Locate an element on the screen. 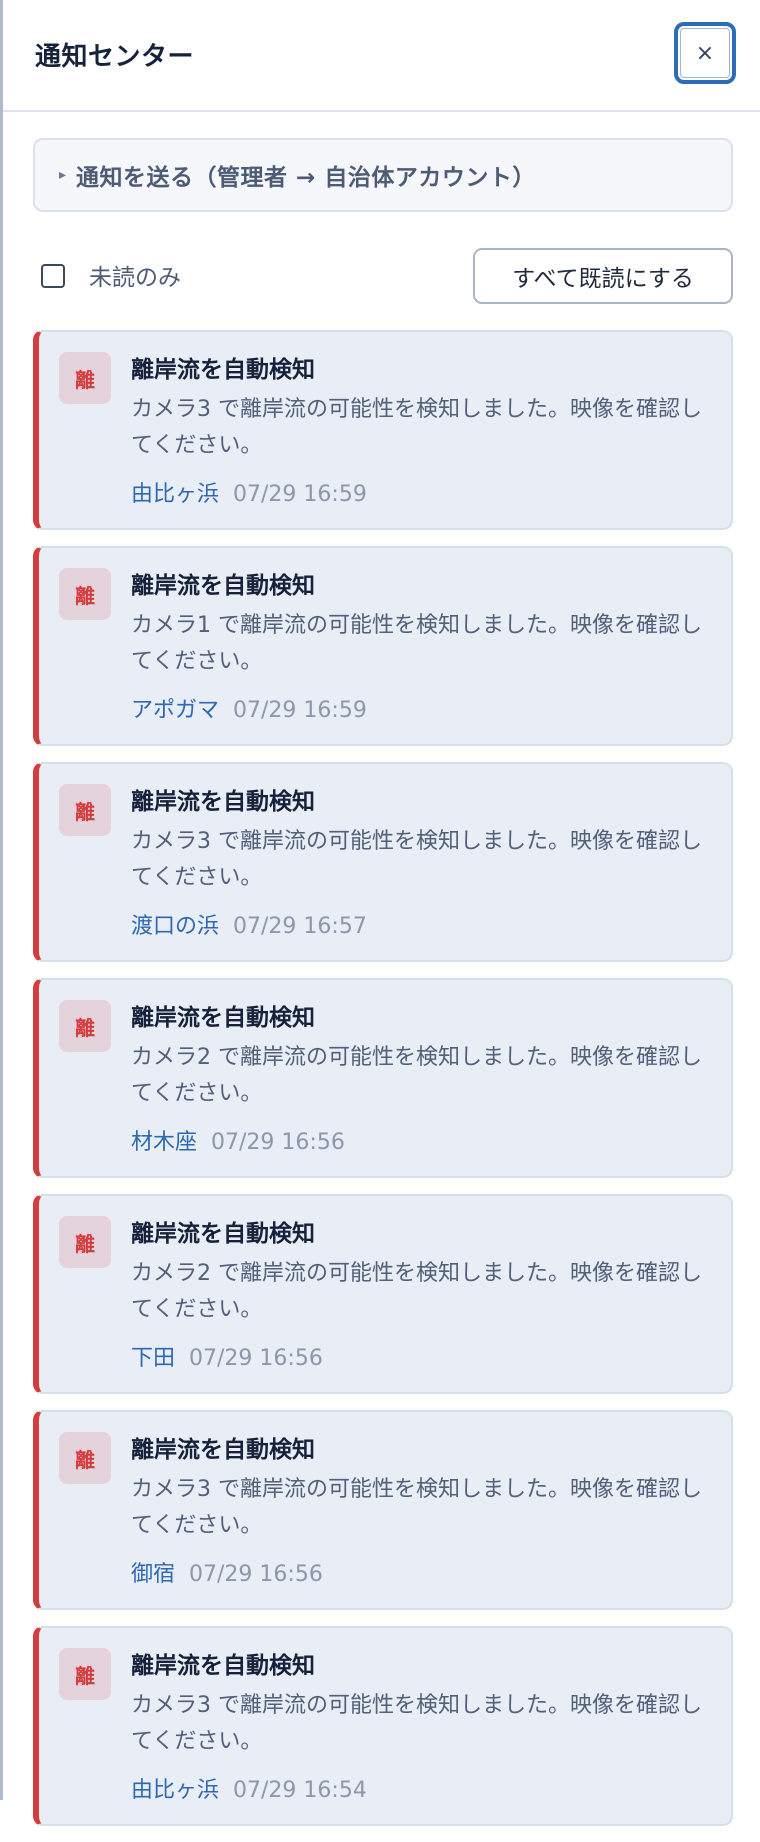 This screenshot has width=760, height=1842. notification-meta: 下田 07/29 16:56 is located at coordinates (227, 1356).